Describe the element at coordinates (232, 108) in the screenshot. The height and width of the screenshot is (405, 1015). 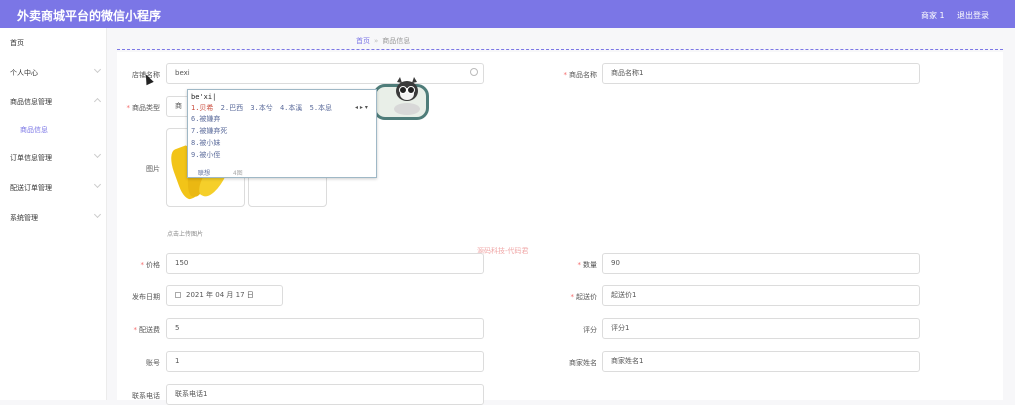
I see `ime-candidate: 2.巴西` at that location.